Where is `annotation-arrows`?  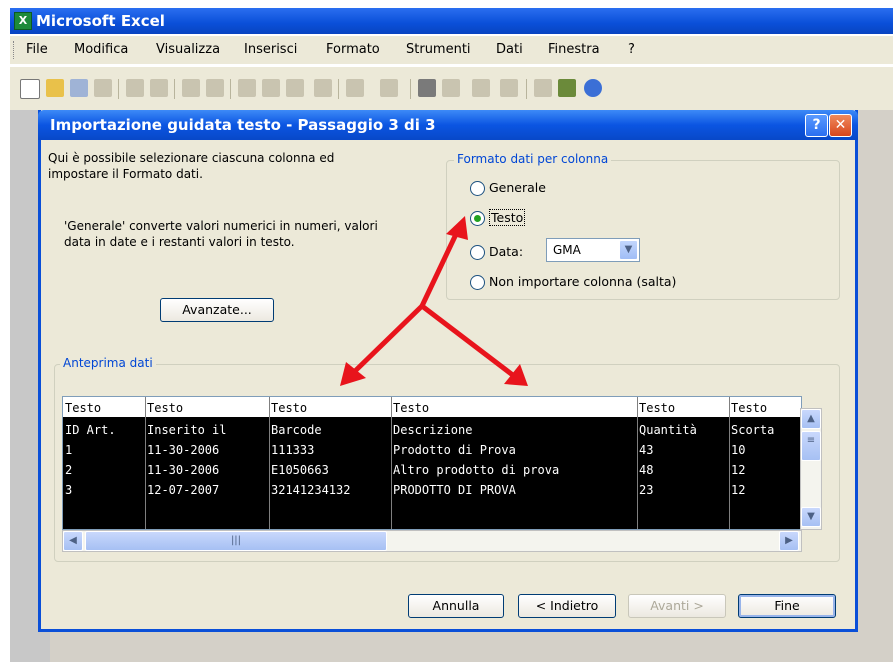 annotation-arrows is located at coordinates (434, 301).